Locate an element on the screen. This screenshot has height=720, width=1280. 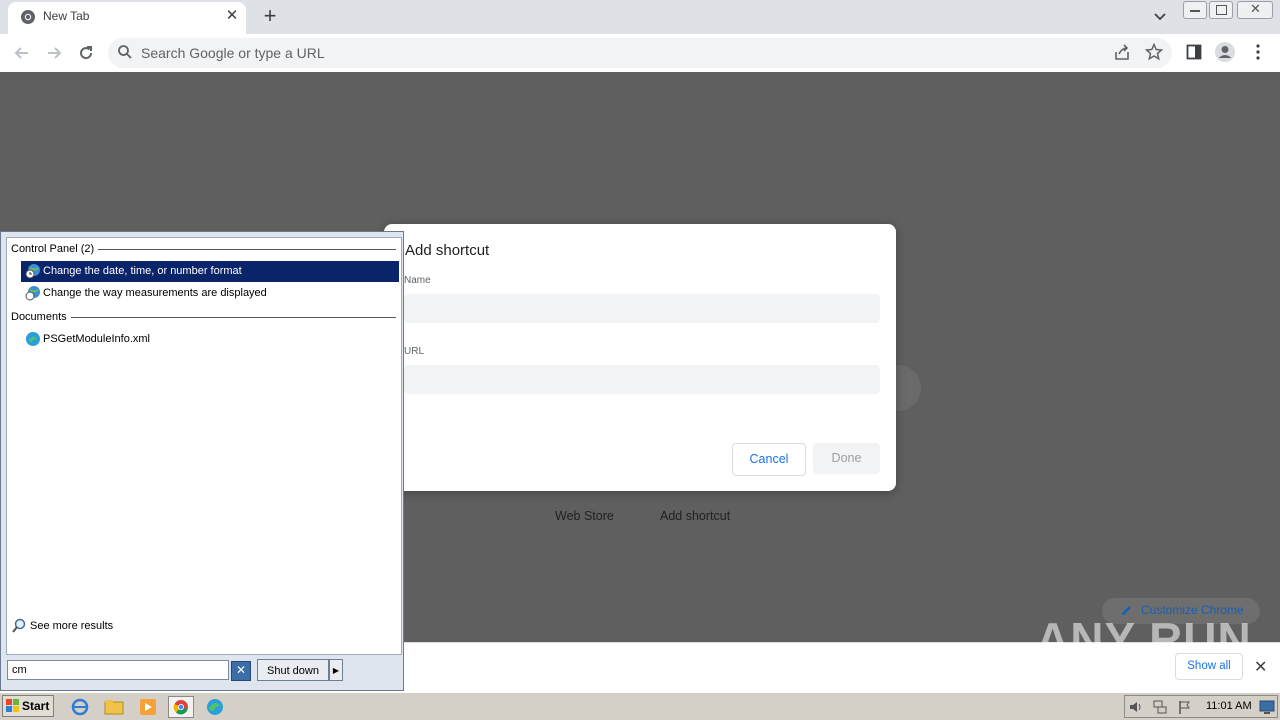
show-all-button: Show all is located at coordinates (1209, 666).